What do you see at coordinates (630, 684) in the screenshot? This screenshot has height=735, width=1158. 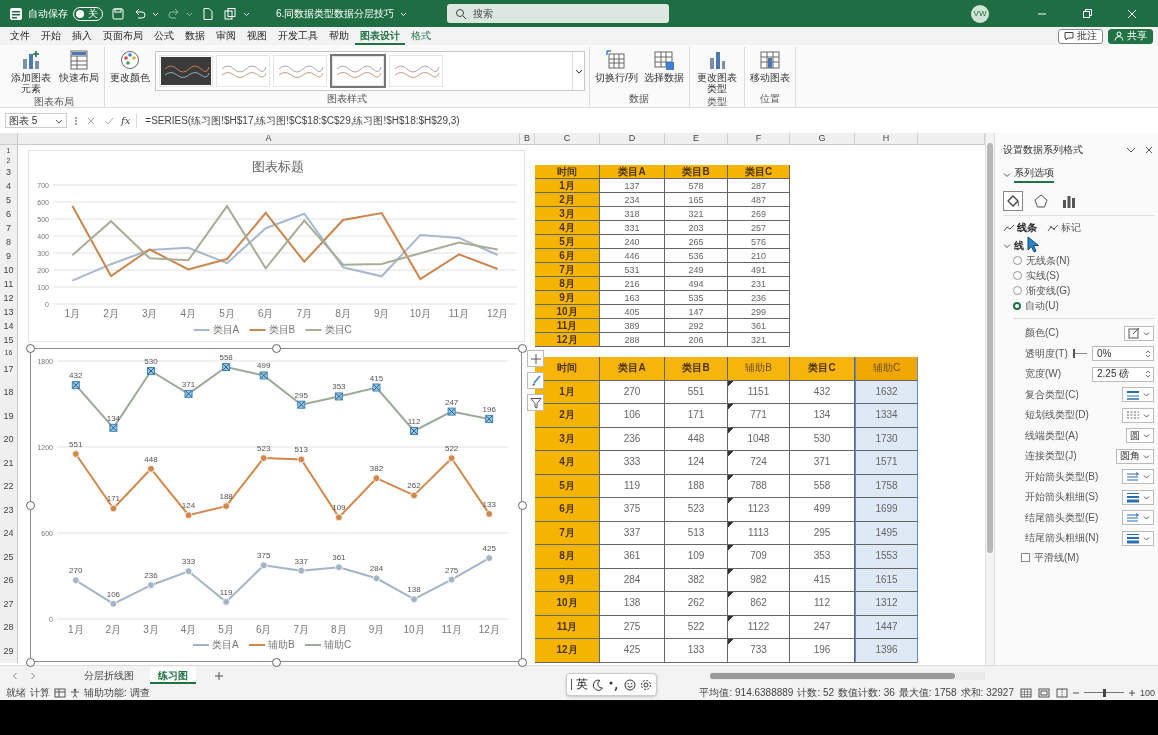 I see `smiley-icon` at bounding box center [630, 684].